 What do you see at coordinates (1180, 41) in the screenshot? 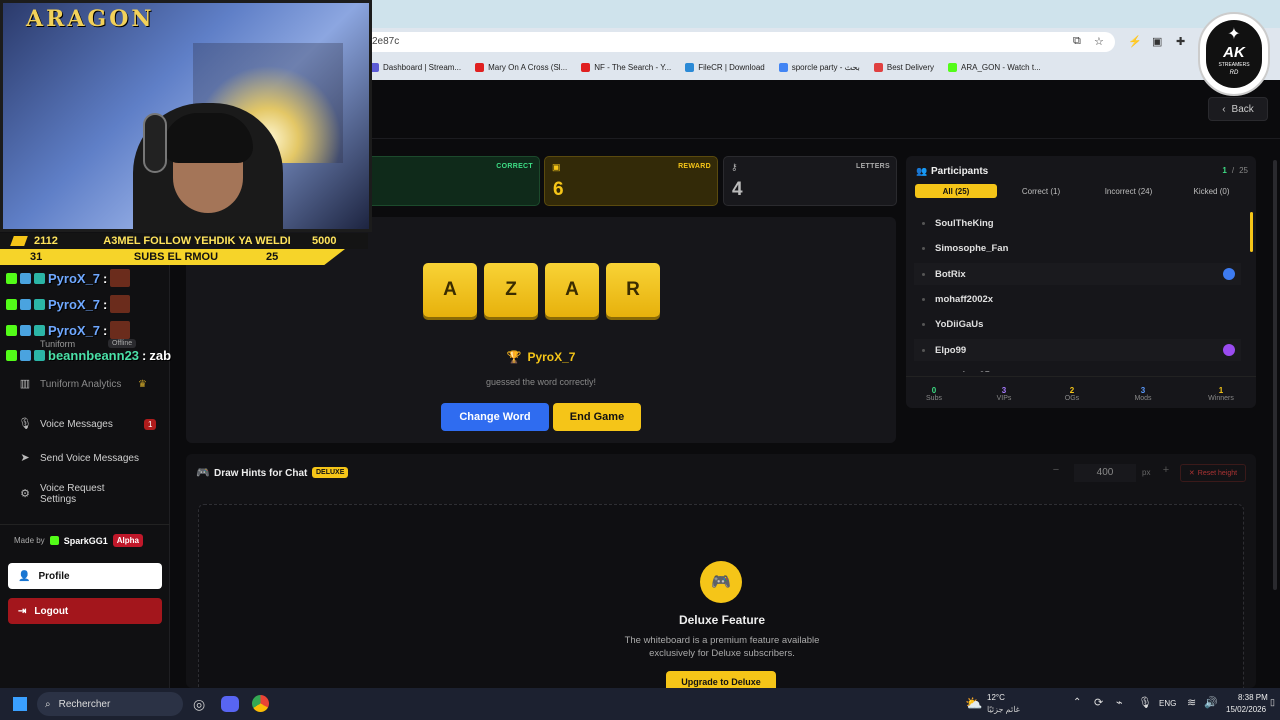
I see `puzzle-icon: ✚` at bounding box center [1180, 41].